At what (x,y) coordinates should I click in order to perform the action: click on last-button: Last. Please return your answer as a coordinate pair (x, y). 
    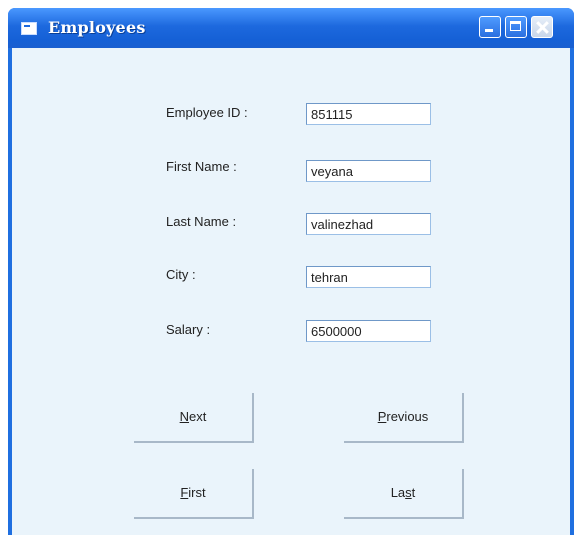
    Looking at the image, I should click on (404, 494).